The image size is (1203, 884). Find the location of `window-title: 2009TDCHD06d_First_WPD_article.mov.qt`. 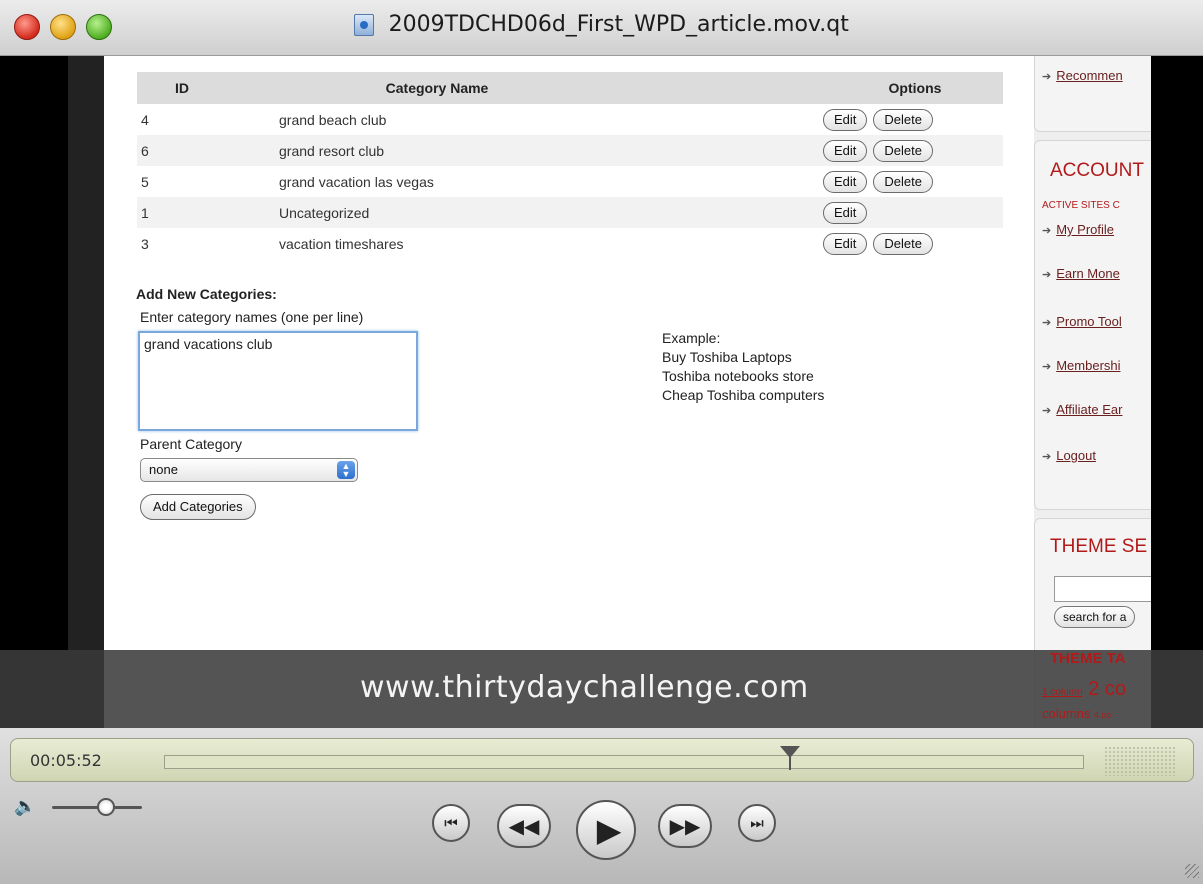

window-title: 2009TDCHD06d_First_WPD_article.mov.qt is located at coordinates (618, 24).